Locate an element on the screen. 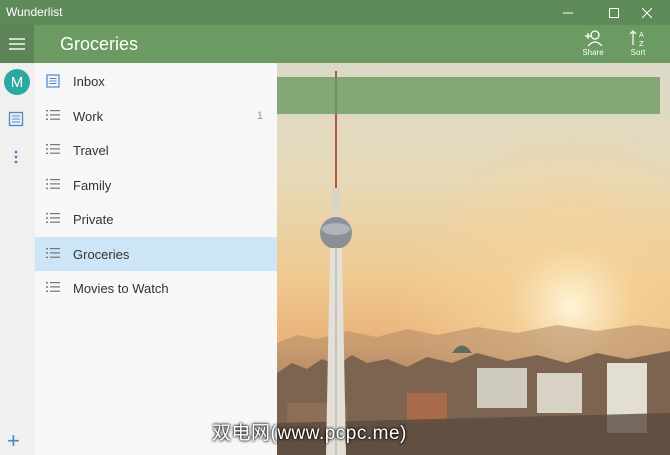  sort-az-icon: A Z is located at coordinates (636, 38).